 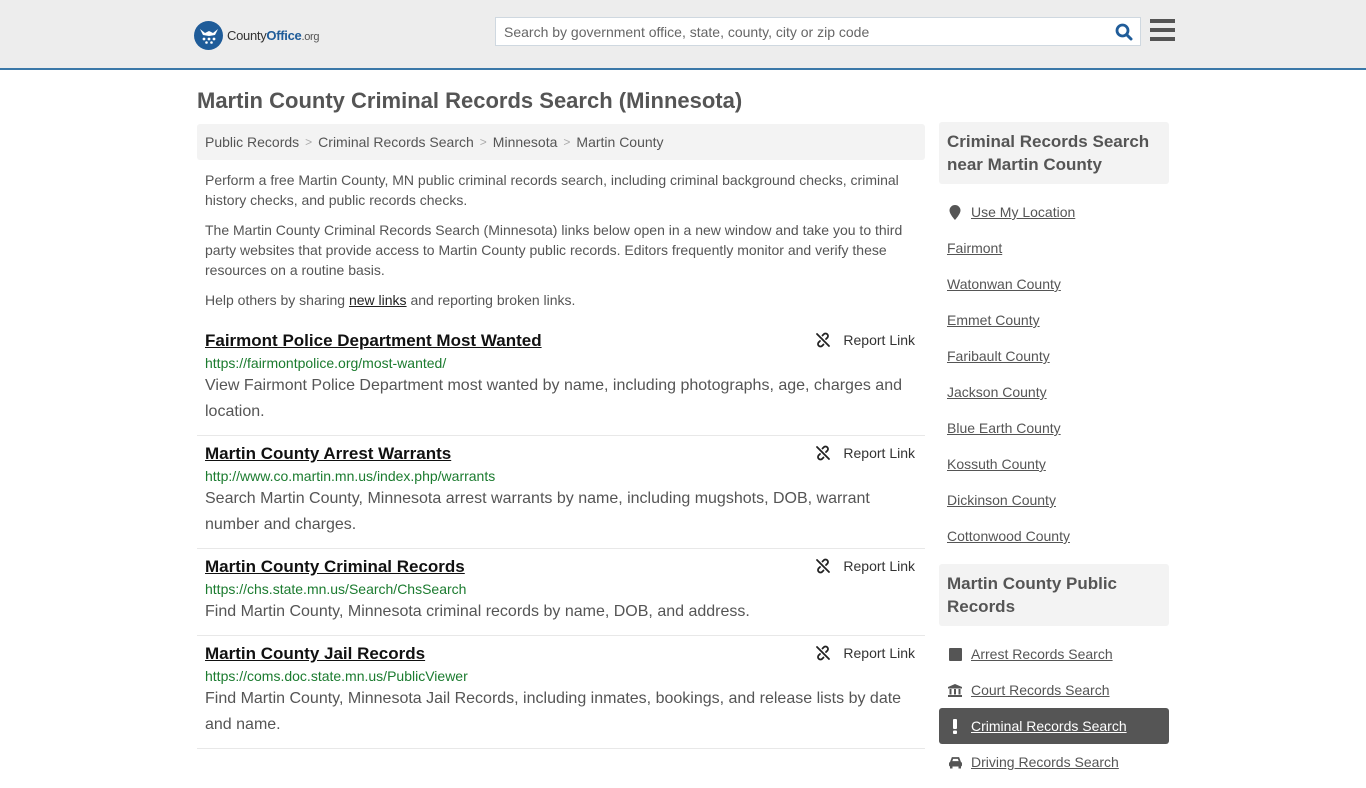 I want to click on public-record-item: Court Records Search, so click(x=1054, y=690).